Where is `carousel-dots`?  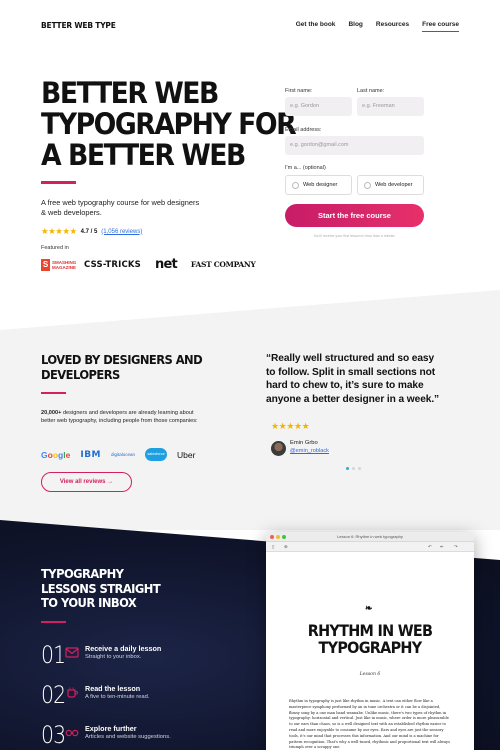
carousel-dots is located at coordinates (353, 468).